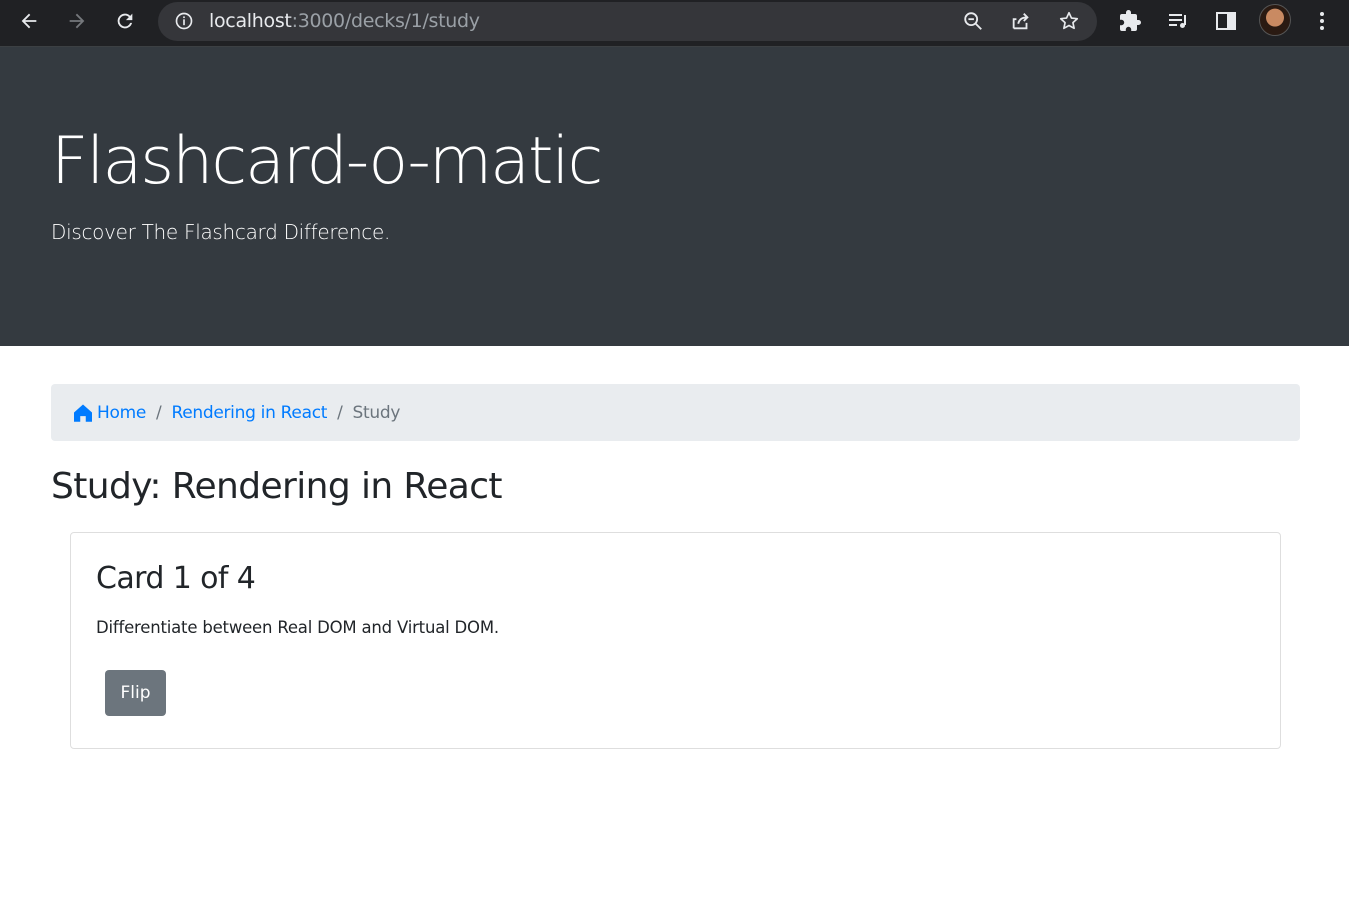  Describe the element at coordinates (184, 21) in the screenshot. I see `site-info-icon` at that location.